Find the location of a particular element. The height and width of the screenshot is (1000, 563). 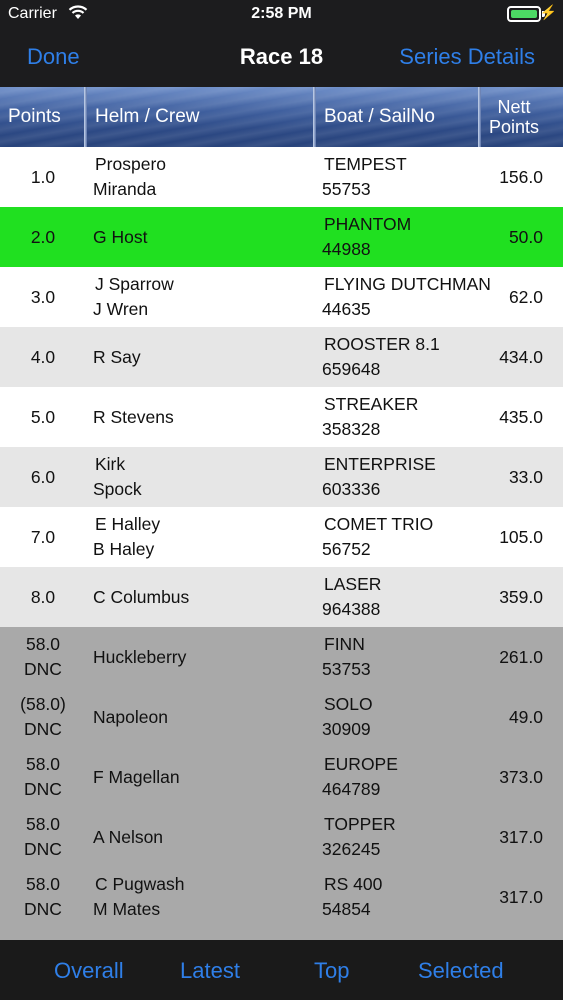

top-button: Top is located at coordinates (331, 971).